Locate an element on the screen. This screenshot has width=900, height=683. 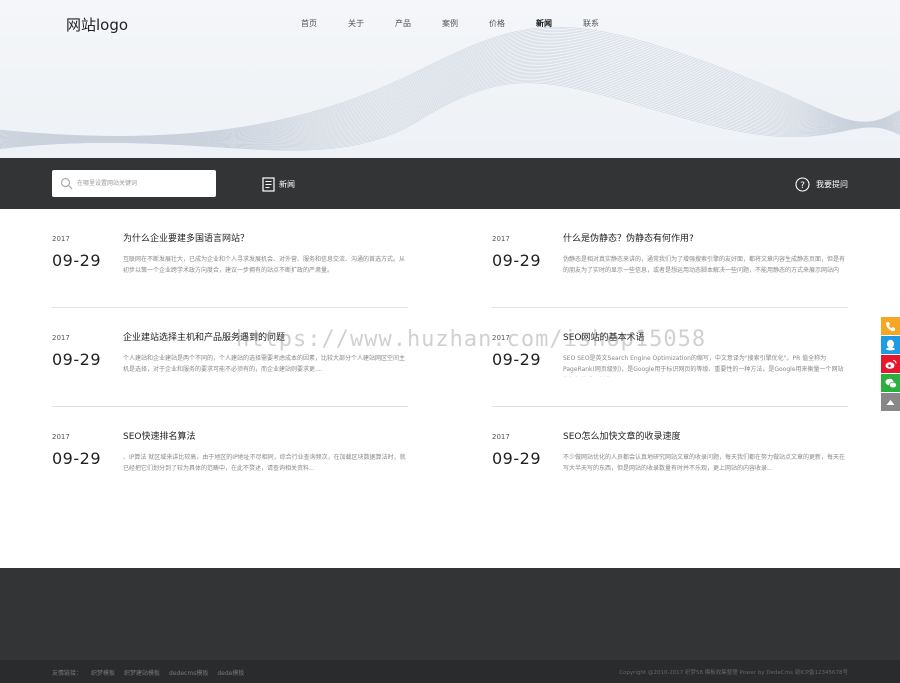
search-icon is located at coordinates (66, 183).